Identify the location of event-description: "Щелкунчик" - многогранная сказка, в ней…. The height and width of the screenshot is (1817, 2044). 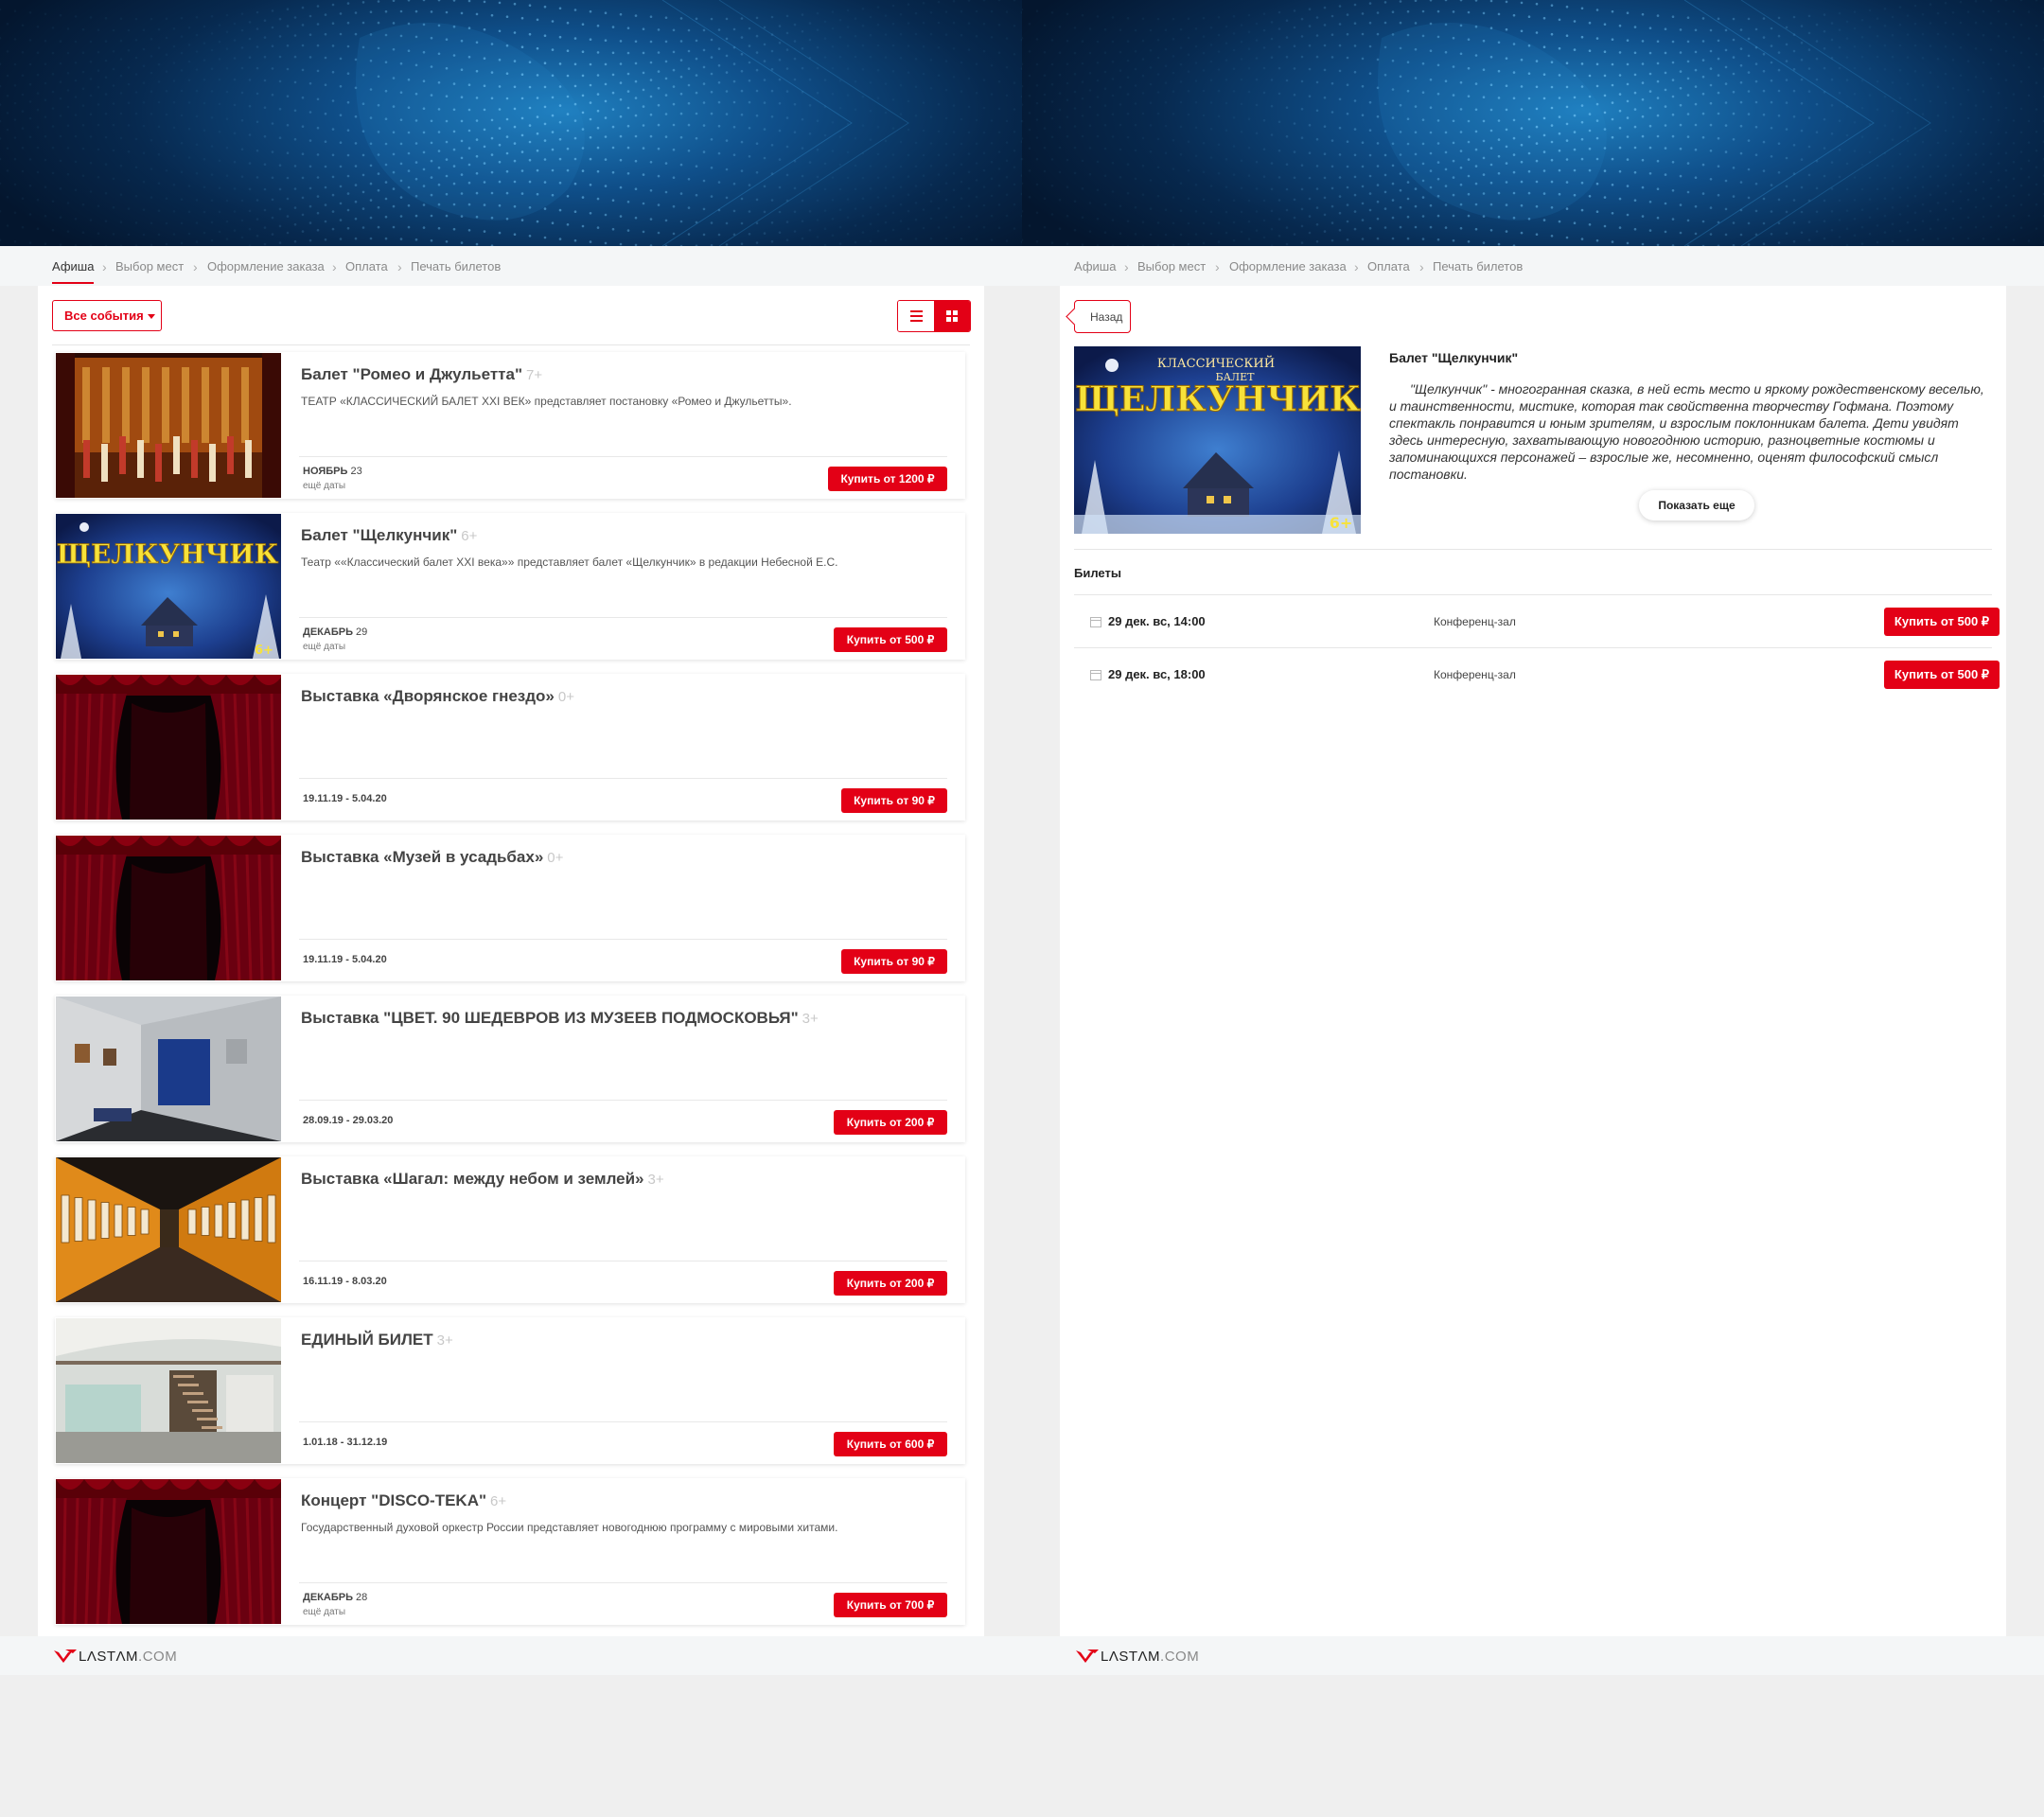
(1686, 431).